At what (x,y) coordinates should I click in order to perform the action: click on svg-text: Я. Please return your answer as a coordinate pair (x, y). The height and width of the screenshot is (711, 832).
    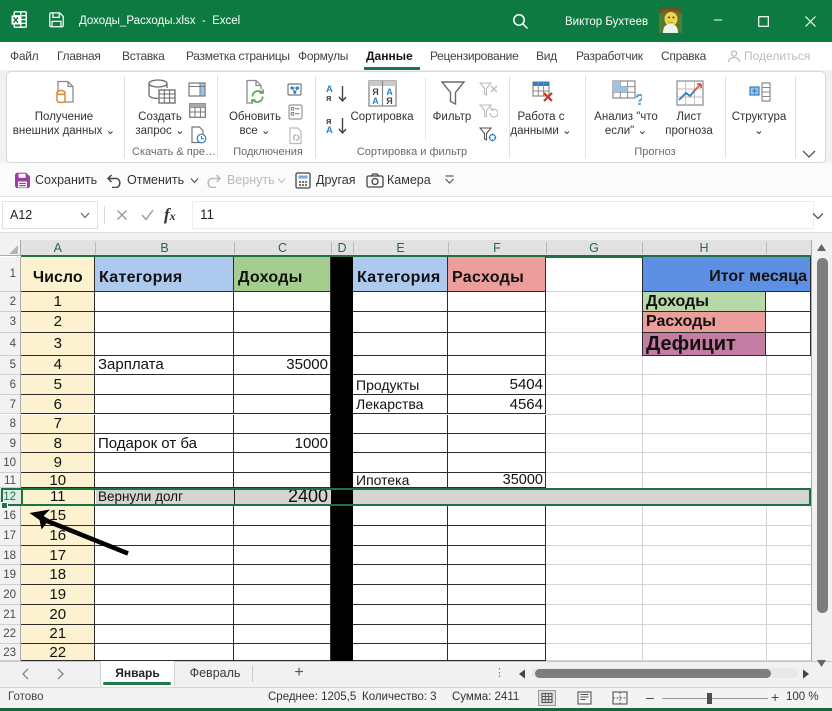
    Looking at the image, I should click on (389, 101).